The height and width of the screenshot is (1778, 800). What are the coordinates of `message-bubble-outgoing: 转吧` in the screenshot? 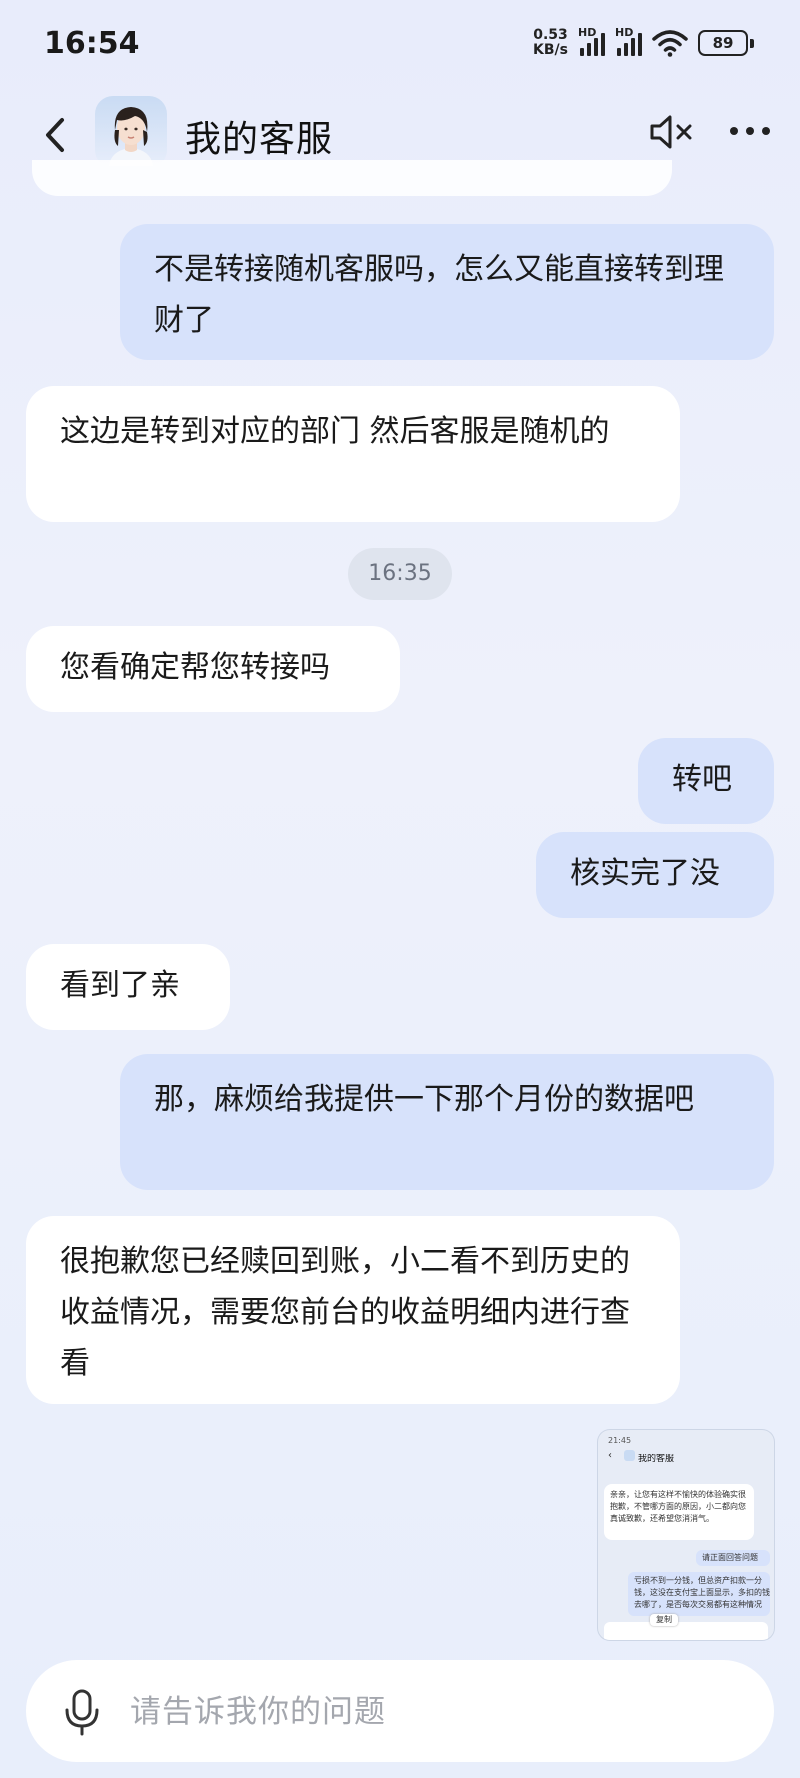 It's located at (706, 781).